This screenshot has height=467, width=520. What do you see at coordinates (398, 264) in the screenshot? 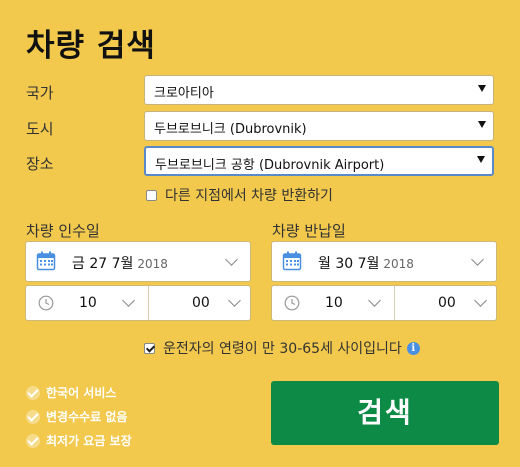
I see `dropoff-year-value: 2018` at bounding box center [398, 264].